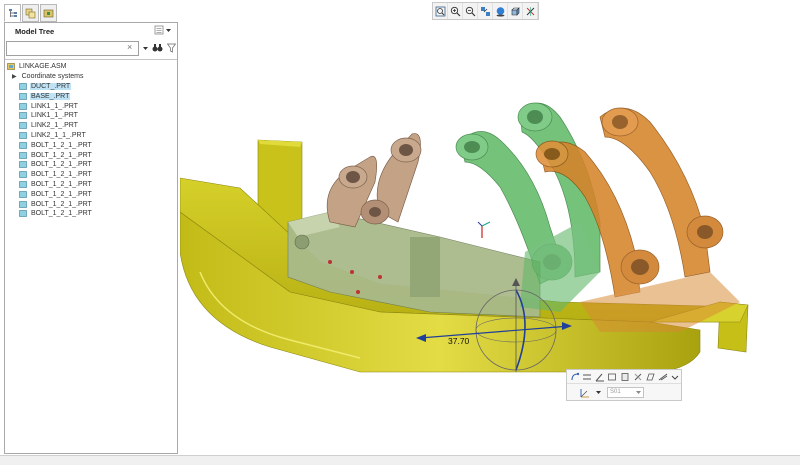  What do you see at coordinates (52, 77) in the screenshot?
I see `tree-item-label: Coordinate systems` at bounding box center [52, 77].